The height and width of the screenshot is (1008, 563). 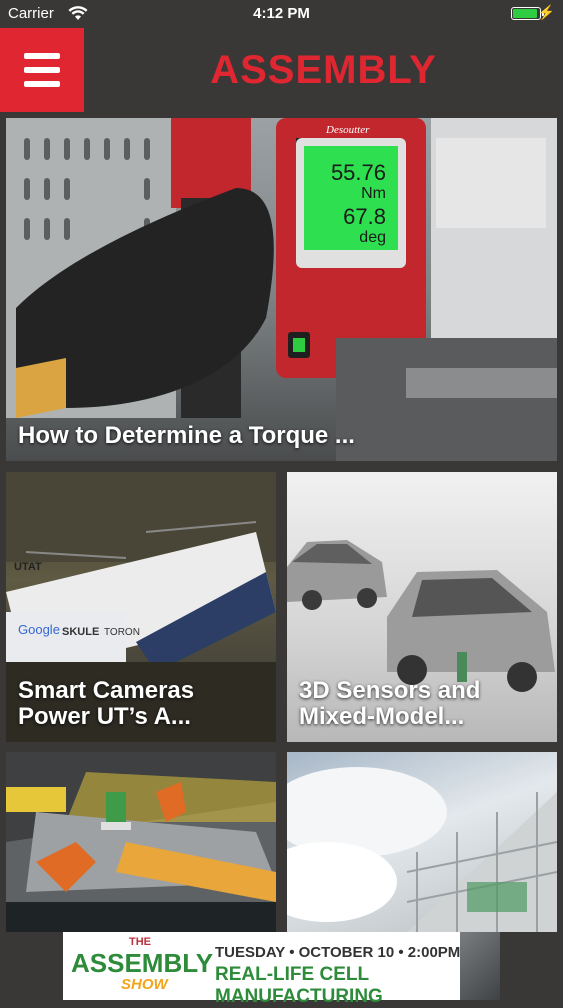 What do you see at coordinates (142, 963) in the screenshot?
I see `ad-brand-main: ASSEMBLY` at bounding box center [142, 963].